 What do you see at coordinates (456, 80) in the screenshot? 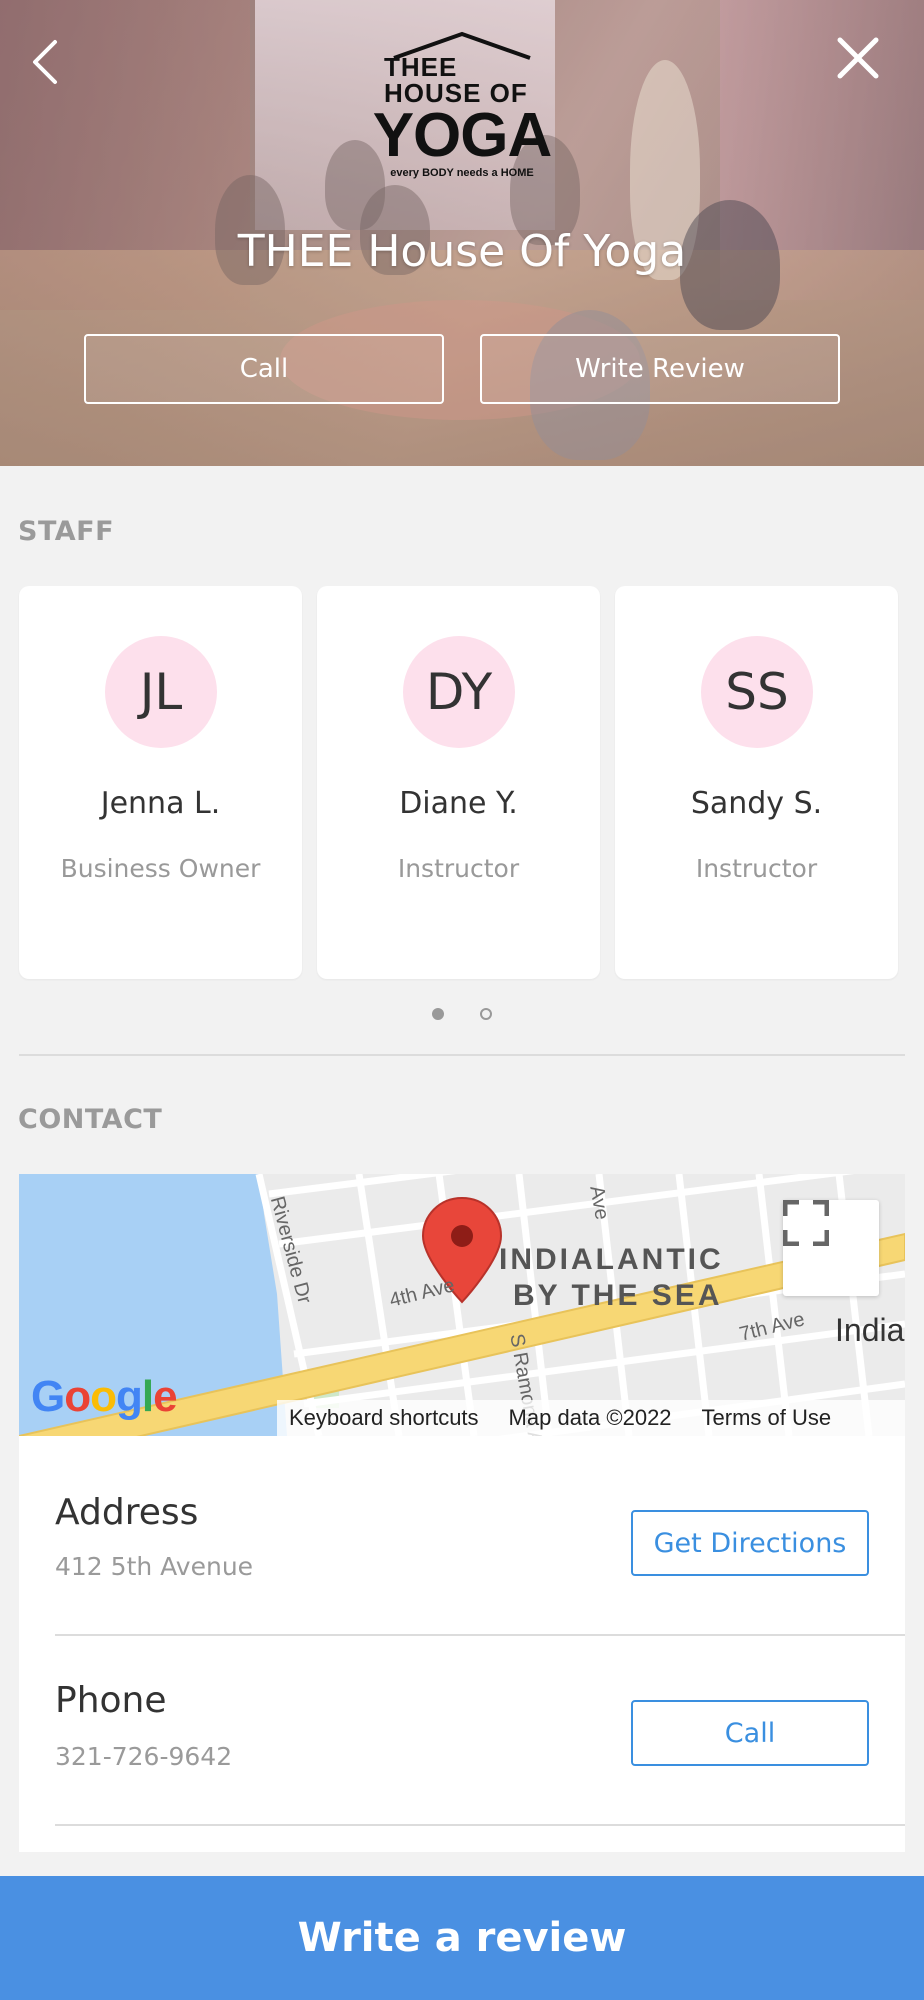
I see `logo-small-text: THEE HOUSE OF` at bounding box center [456, 80].